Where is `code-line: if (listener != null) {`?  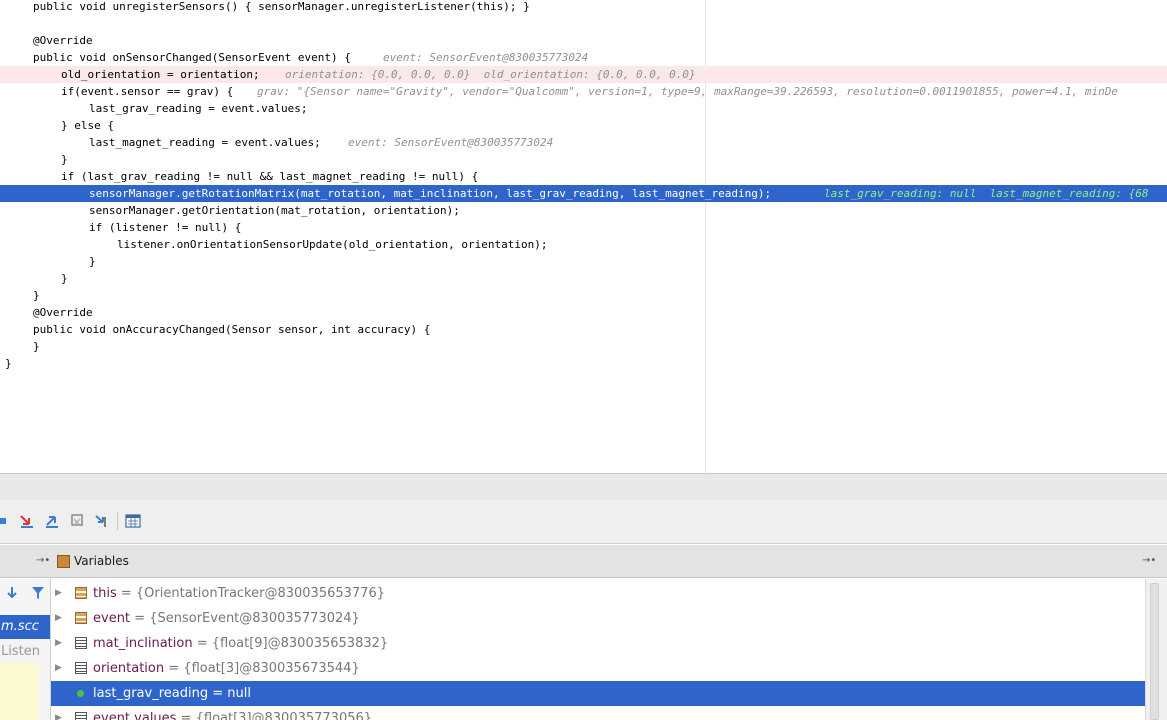 code-line: if (listener != null) { is located at coordinates (583, 227).